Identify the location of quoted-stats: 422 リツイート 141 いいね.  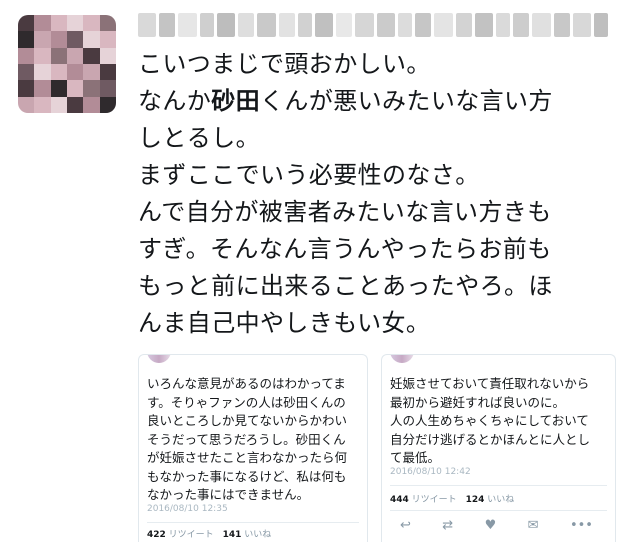
(209, 533).